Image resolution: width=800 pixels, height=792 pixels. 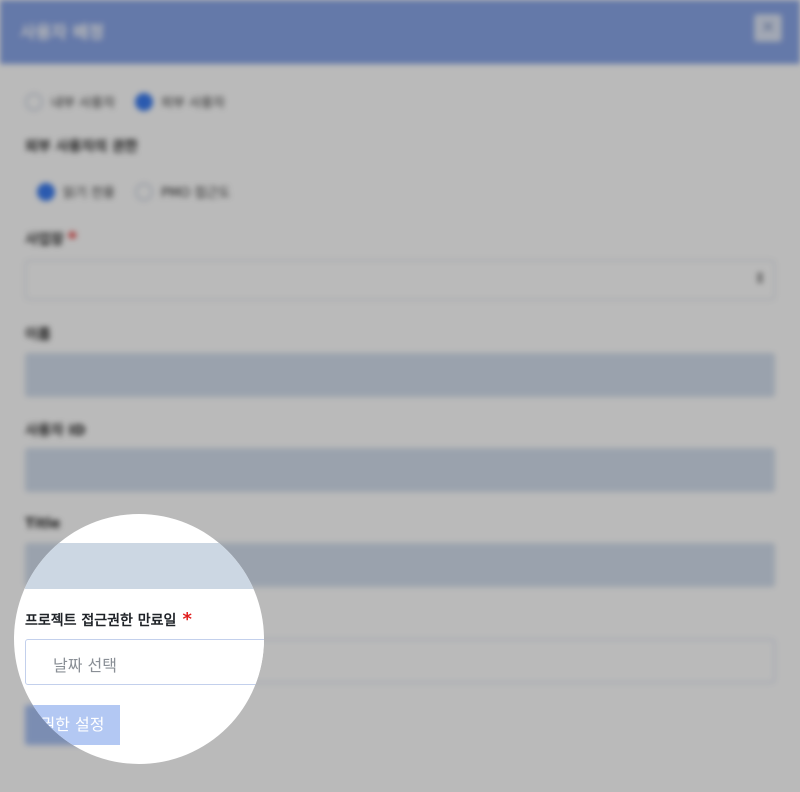 I want to click on access-expiry-date-input: 날짜 선택, so click(x=144, y=662).